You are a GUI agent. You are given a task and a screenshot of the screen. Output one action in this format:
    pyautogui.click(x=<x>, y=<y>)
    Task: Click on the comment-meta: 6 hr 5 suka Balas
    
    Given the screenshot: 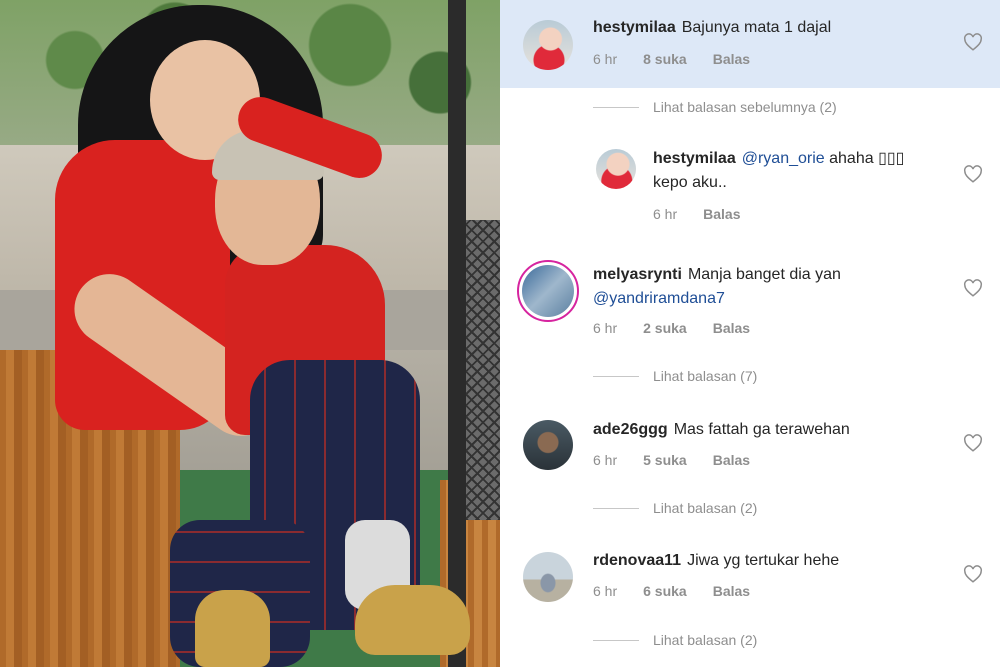 What is the action you would take?
    pyautogui.click(x=684, y=460)
    